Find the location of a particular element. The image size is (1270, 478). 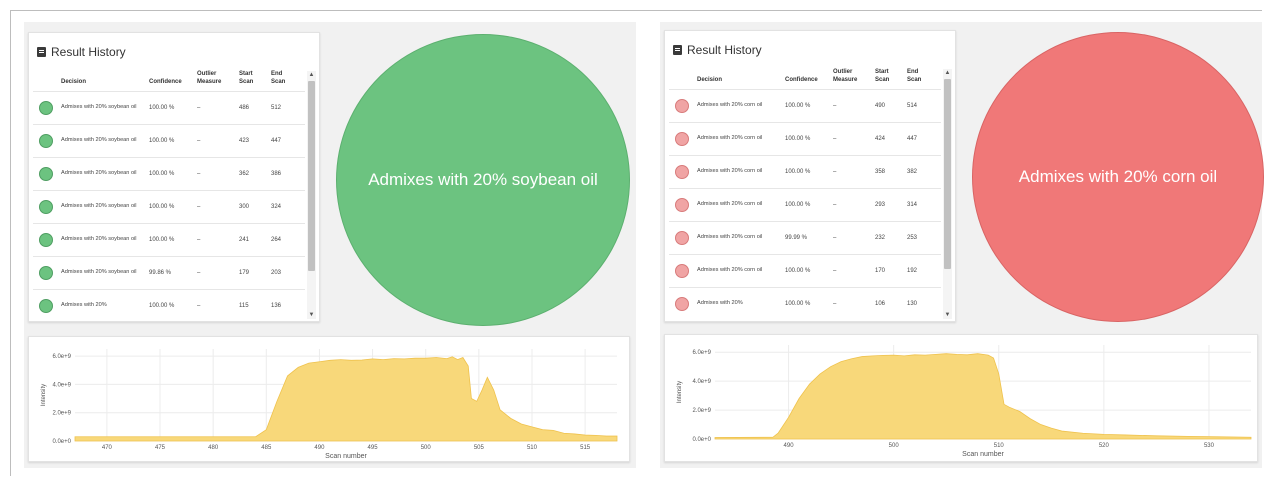

table-row: Admixes with 20% corn oil 100.00 % –293 314 is located at coordinates (805, 204).